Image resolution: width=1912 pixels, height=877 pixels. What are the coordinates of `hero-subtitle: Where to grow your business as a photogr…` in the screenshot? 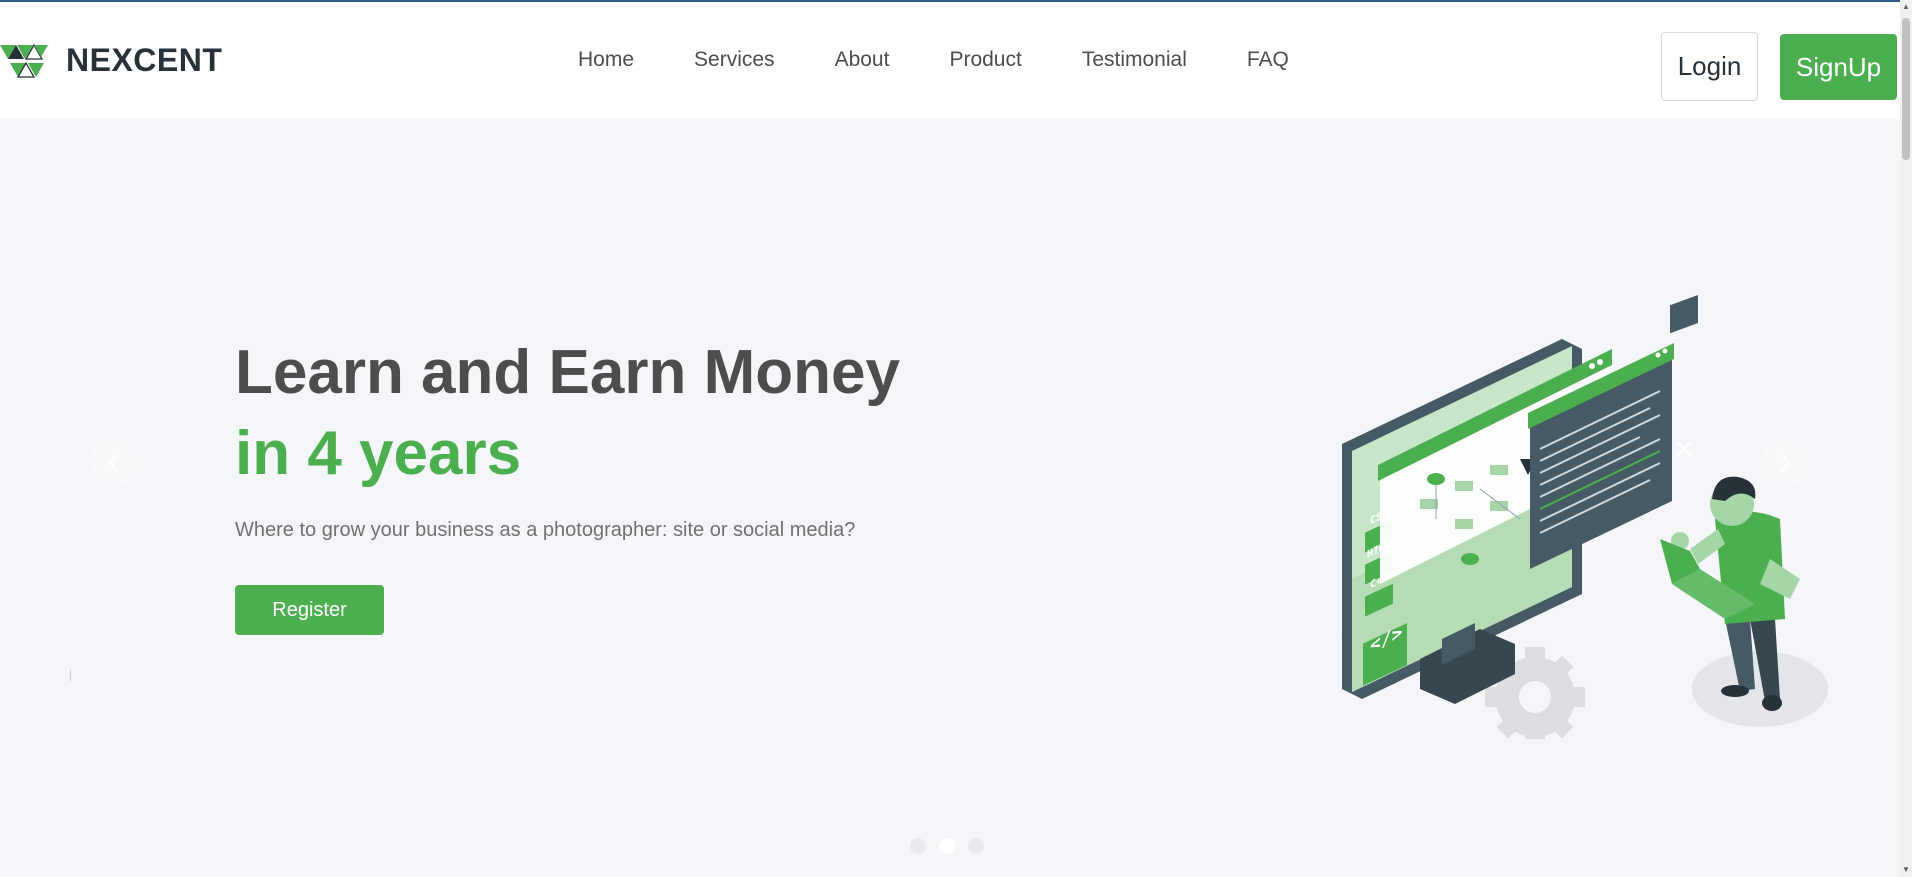 It's located at (545, 530).